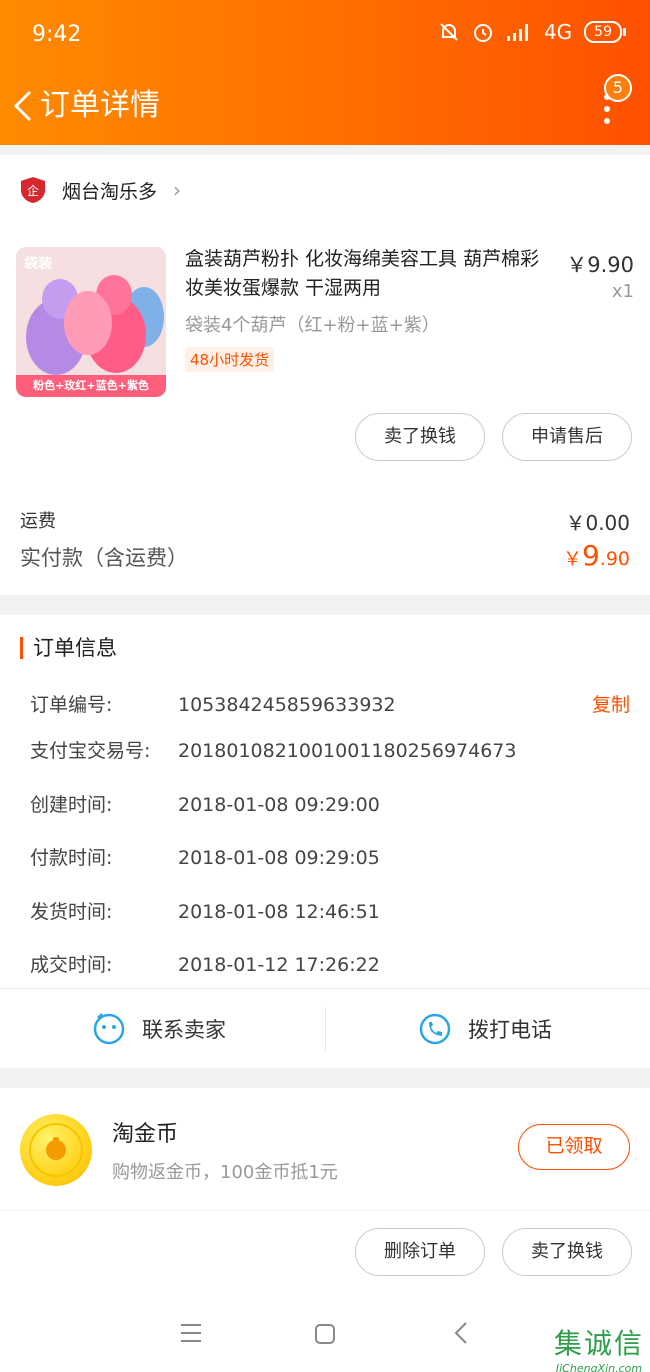  I want to click on shop-name: 烟台淘乐多, so click(110, 191).